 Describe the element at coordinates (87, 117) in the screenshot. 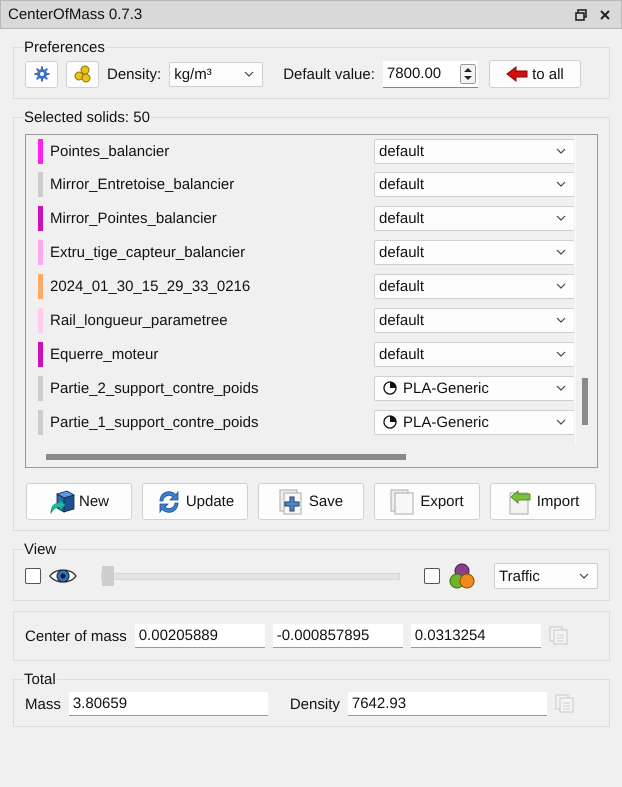

I see `group-title: Selected solids: 50` at that location.